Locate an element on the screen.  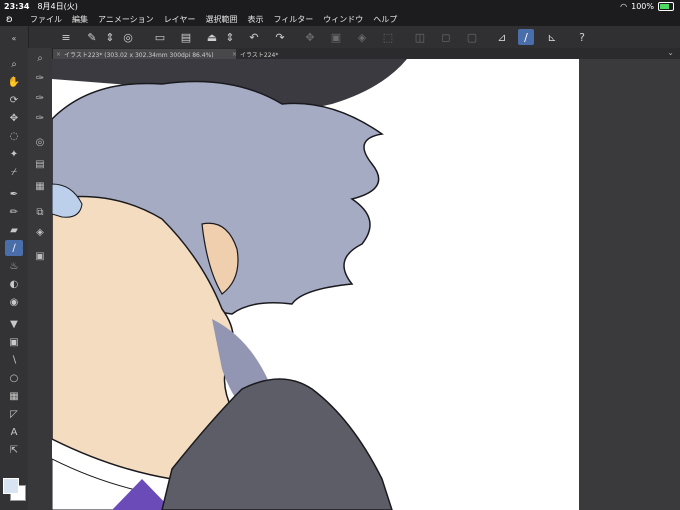
tab-label-2: イラスト224* is located at coordinates (259, 55).